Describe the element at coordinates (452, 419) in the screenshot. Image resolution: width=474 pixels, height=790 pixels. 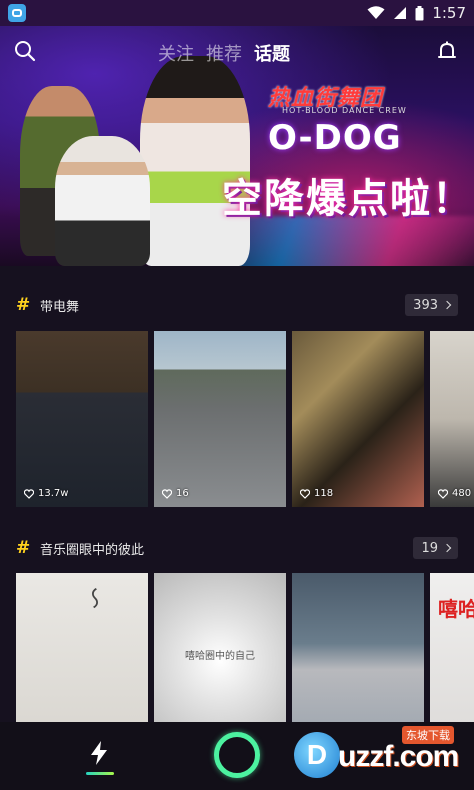
I see `video-thumbnail: 480` at that location.